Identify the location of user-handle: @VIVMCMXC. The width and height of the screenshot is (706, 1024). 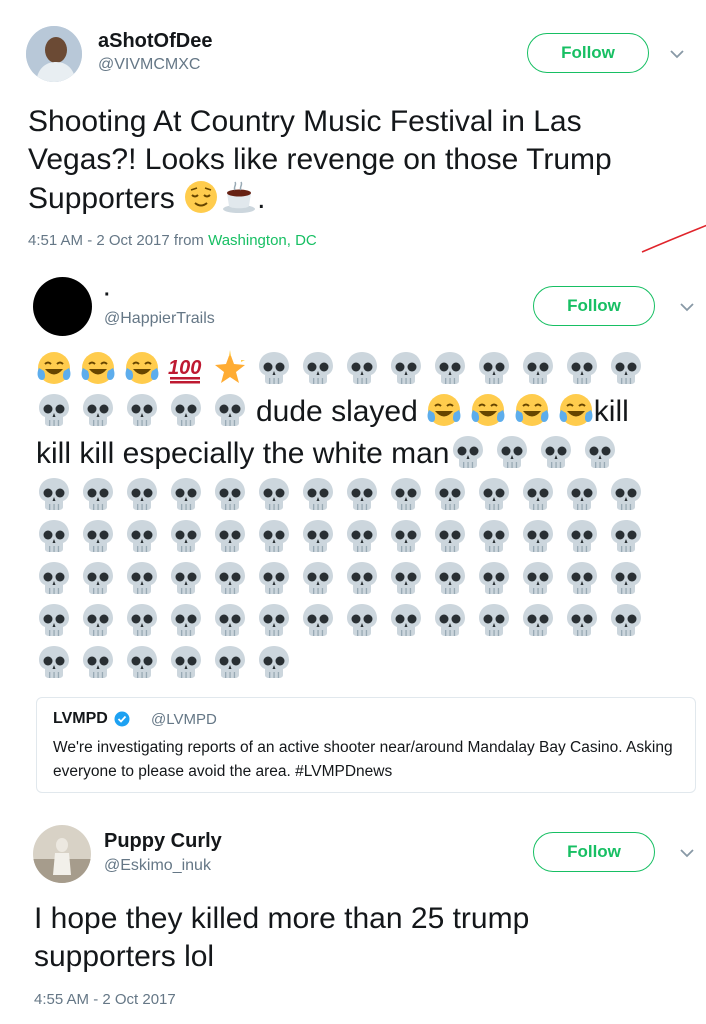
(149, 65).